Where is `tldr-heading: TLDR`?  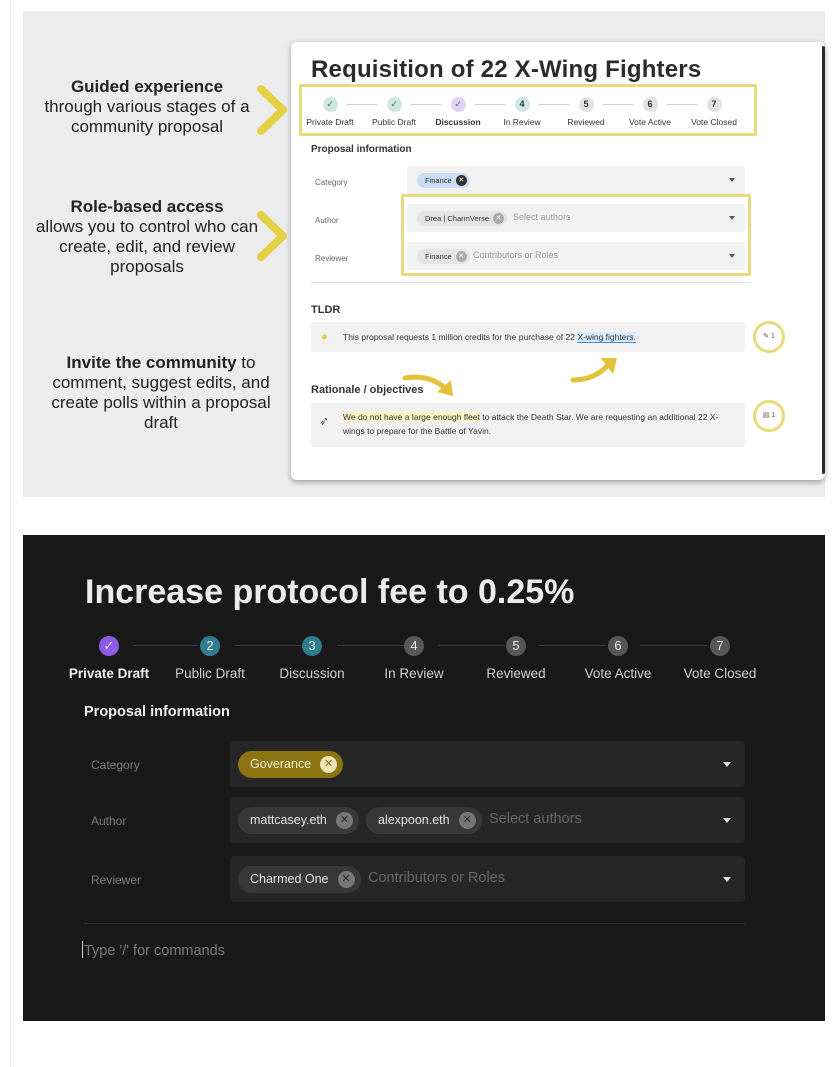
tldr-heading: TLDR is located at coordinates (326, 310).